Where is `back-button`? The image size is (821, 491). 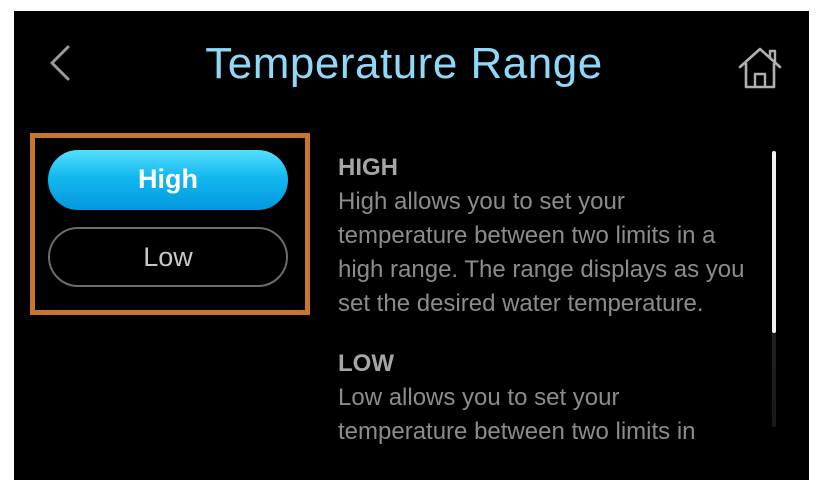 back-button is located at coordinates (60, 63).